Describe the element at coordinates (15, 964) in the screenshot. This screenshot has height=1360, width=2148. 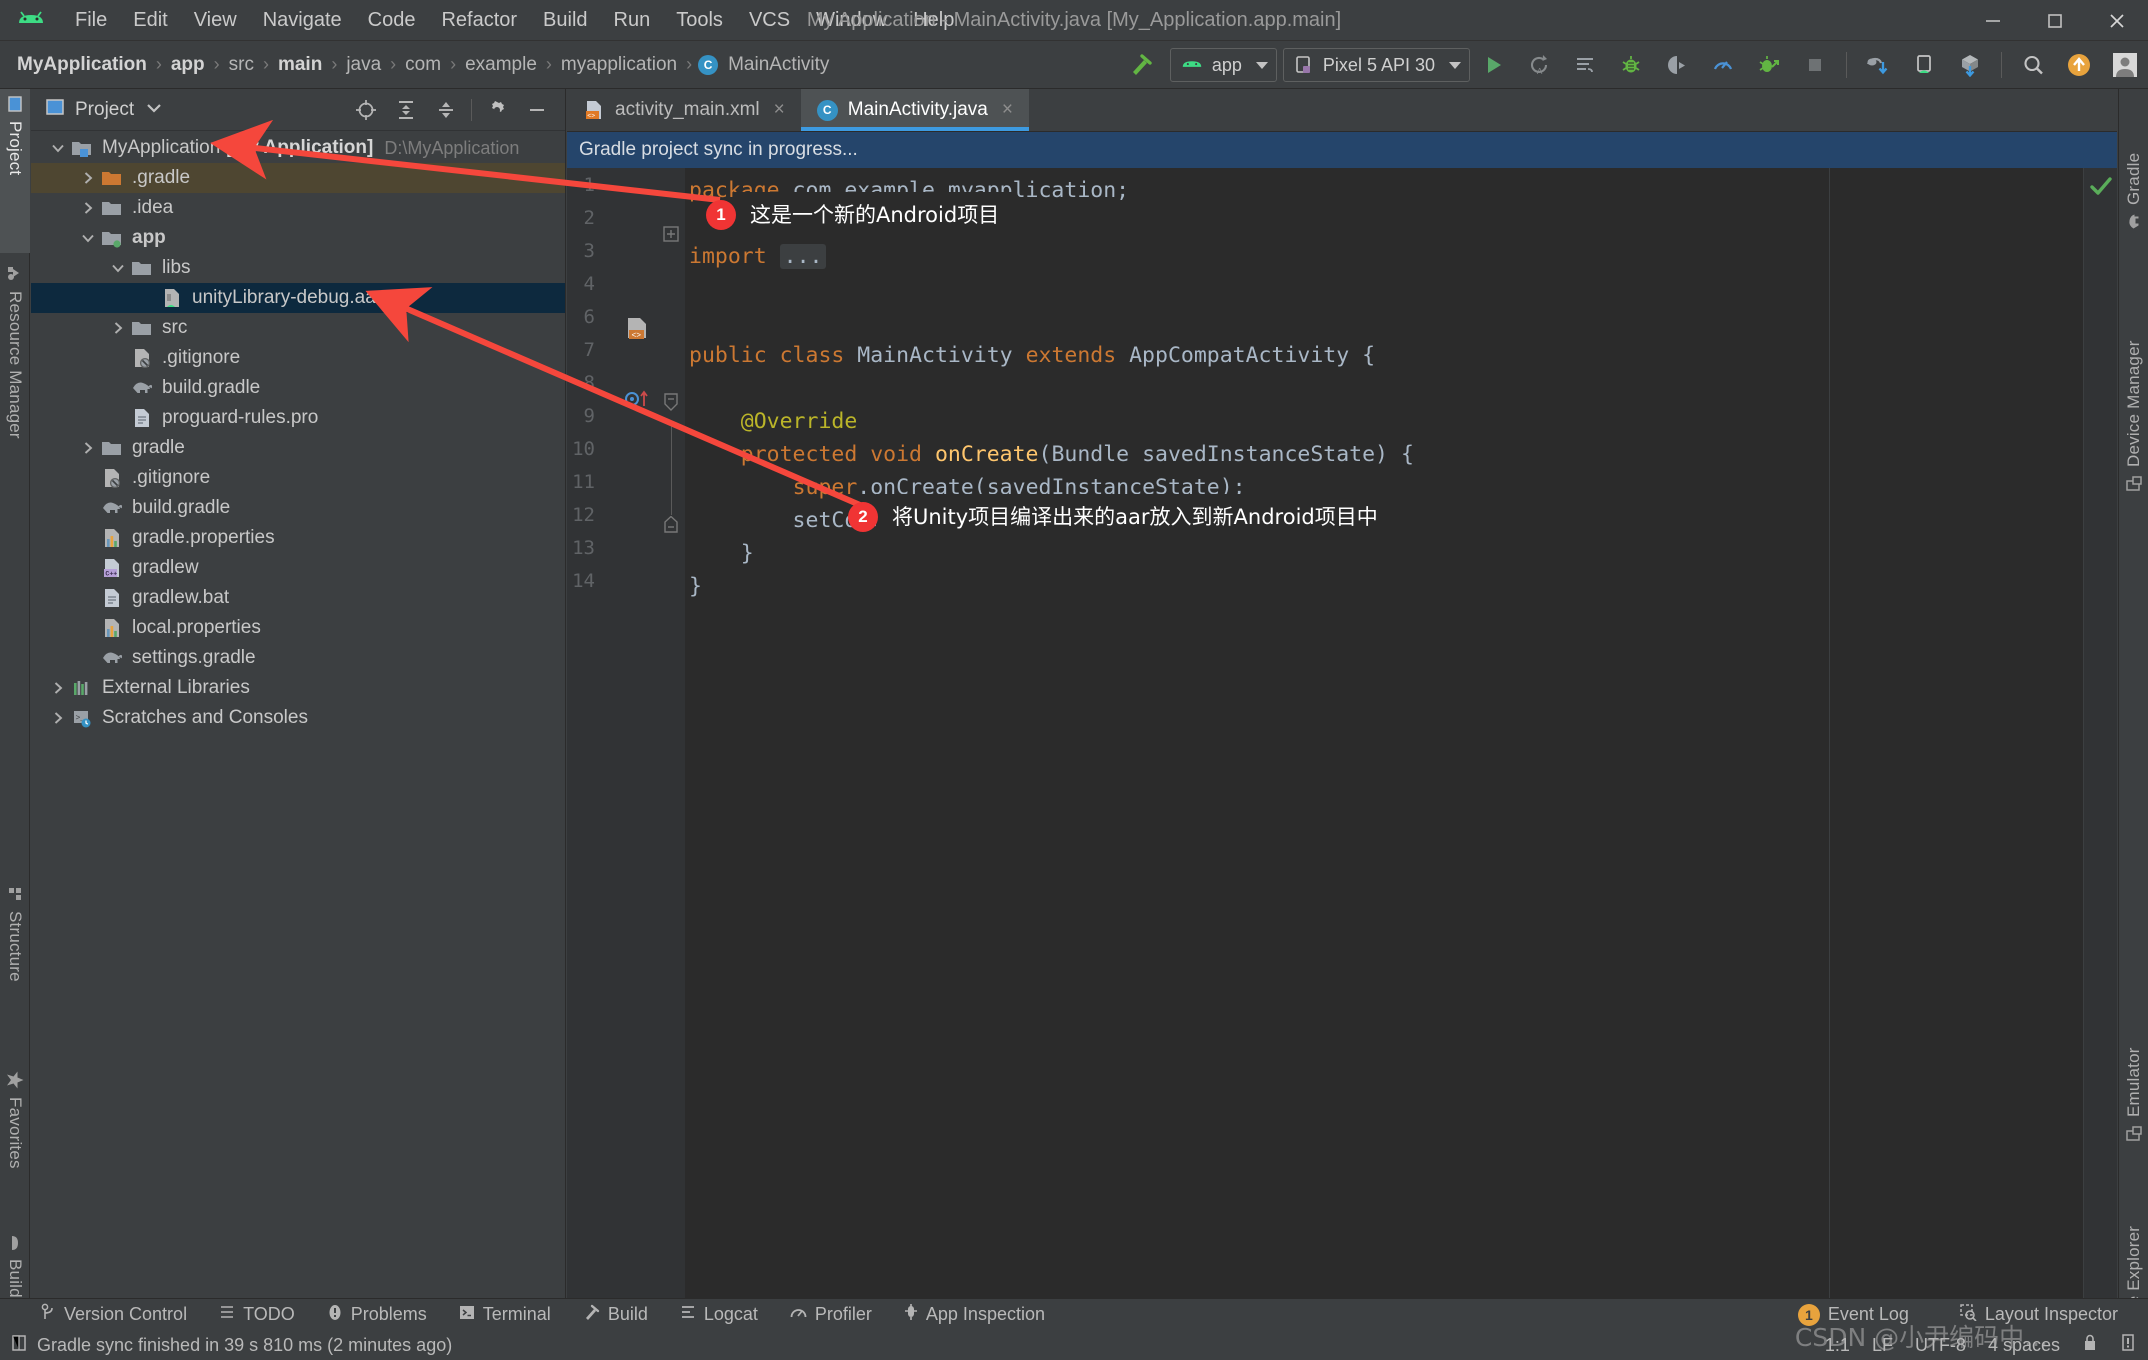
I see `sidebar-item-structure: Structure` at that location.